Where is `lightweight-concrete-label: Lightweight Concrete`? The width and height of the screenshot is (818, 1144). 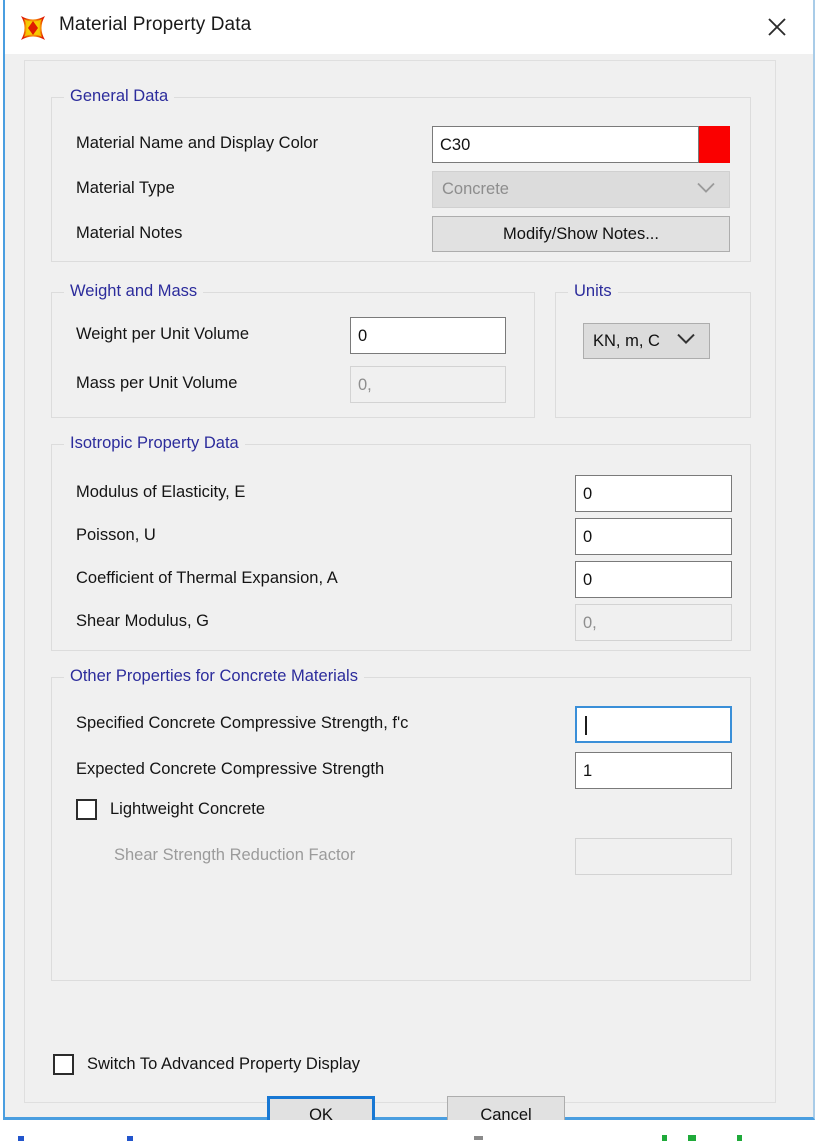
lightweight-concrete-label: Lightweight Concrete is located at coordinates (188, 809).